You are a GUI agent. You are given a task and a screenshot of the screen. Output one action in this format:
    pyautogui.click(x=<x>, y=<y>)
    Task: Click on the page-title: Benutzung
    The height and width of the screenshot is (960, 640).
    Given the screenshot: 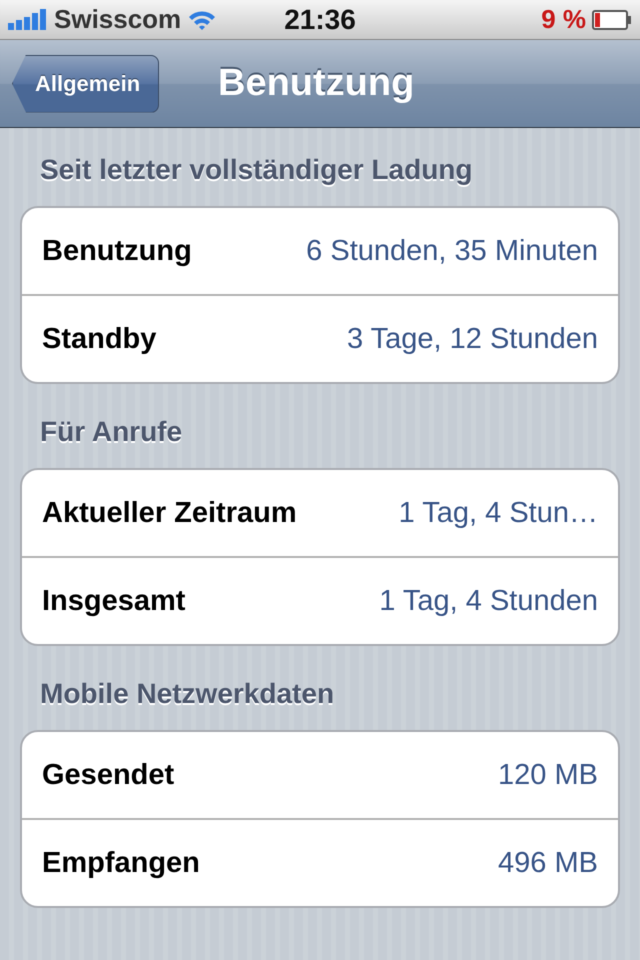 What is the action you would take?
    pyautogui.click(x=316, y=83)
    